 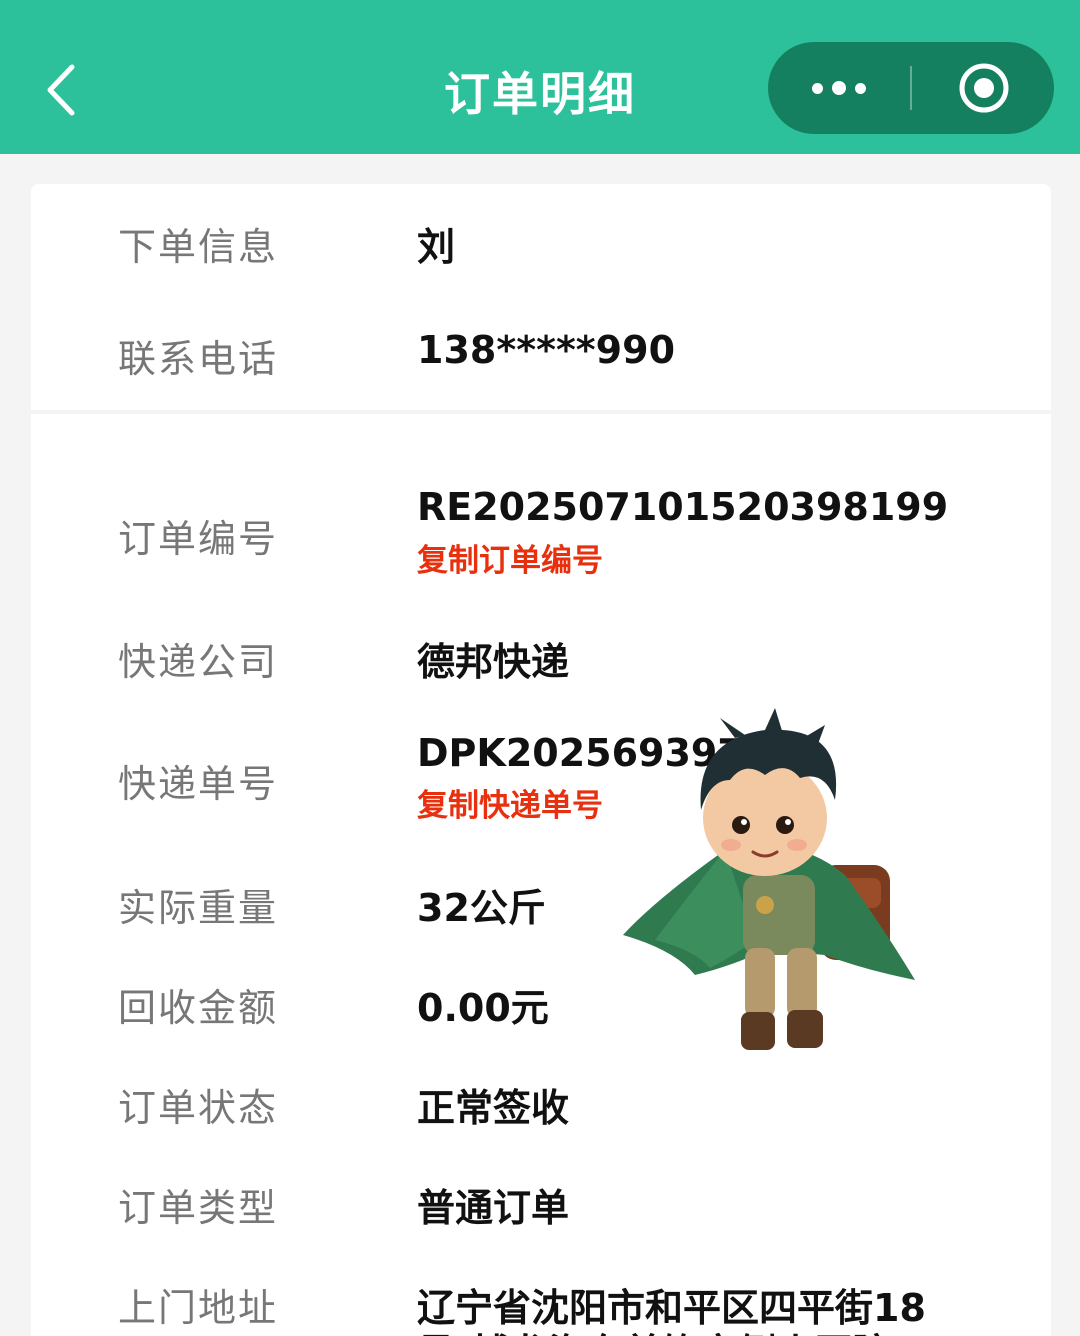 I want to click on order-no-value: RE2025071015203981​99, so click(x=683, y=507).